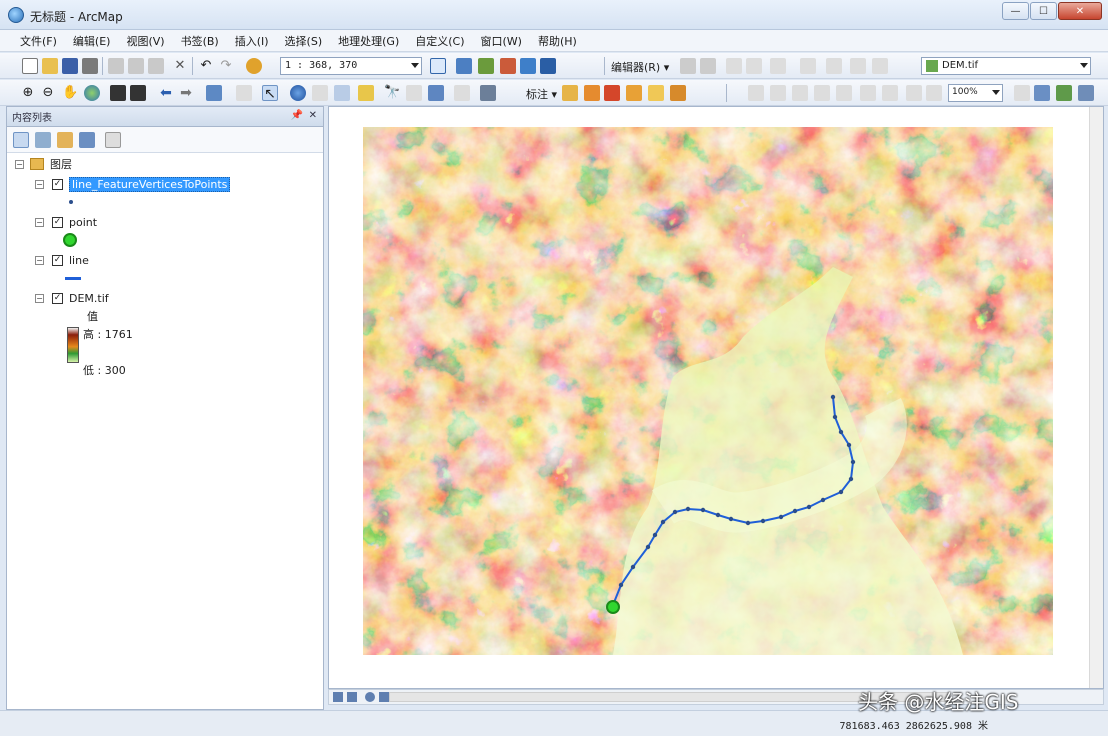 The width and height of the screenshot is (1108, 736). Describe the element at coordinates (43, 164) in the screenshot. I see `layer-group: − 图层` at that location.